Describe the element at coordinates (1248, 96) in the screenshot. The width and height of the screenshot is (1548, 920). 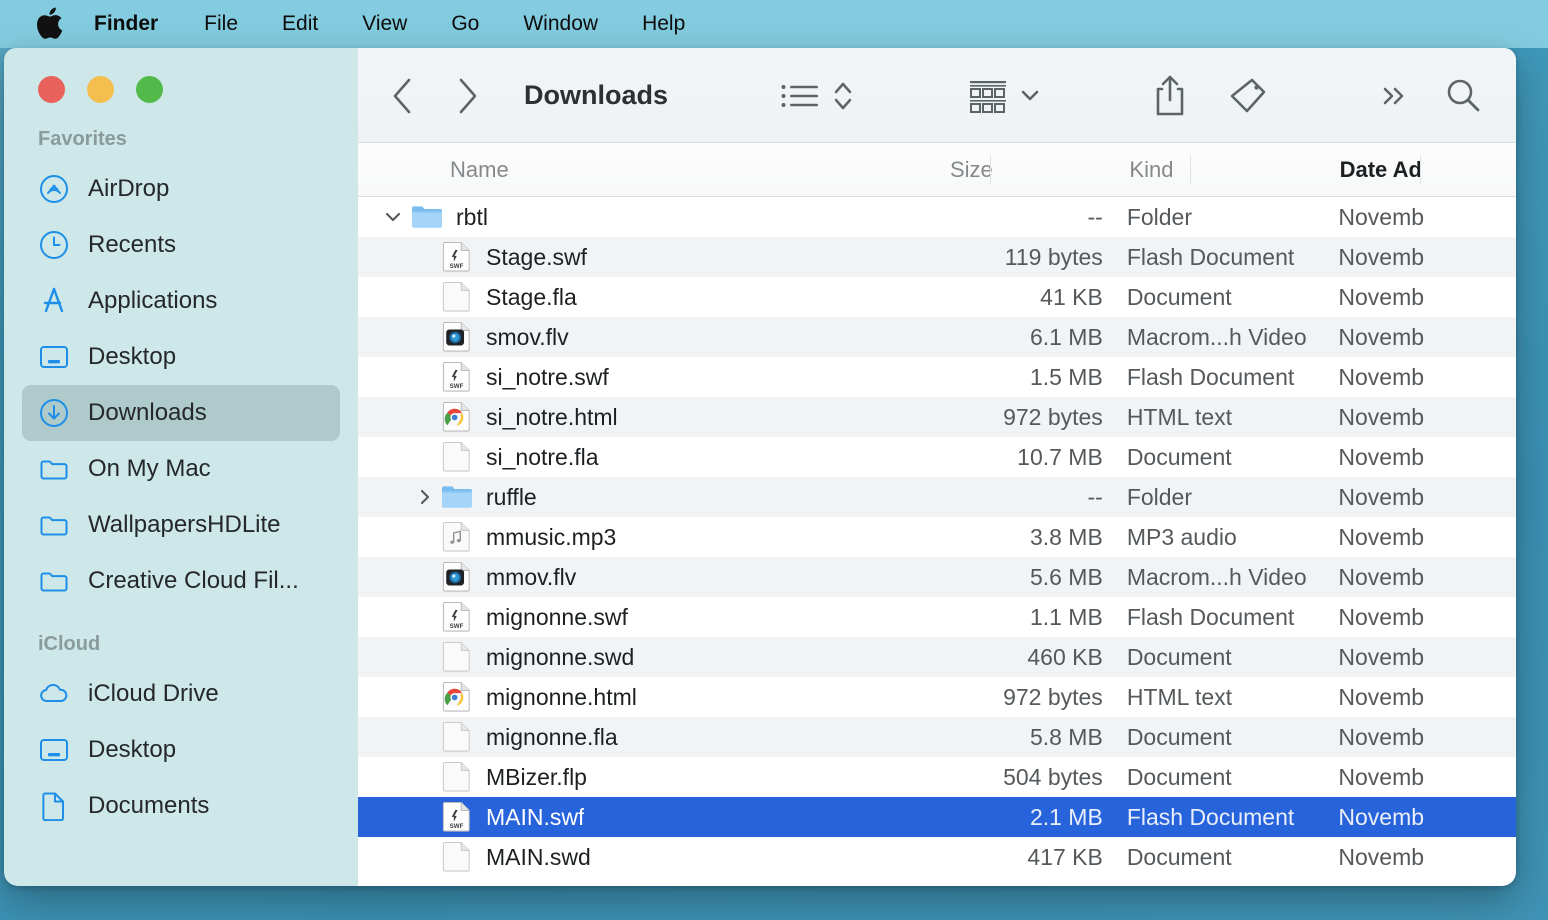
I see `tag-button` at that location.